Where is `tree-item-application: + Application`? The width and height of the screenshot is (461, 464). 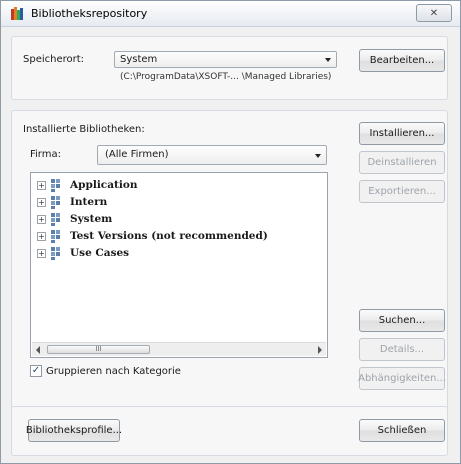
tree-item-application: + Application is located at coordinates (87, 185).